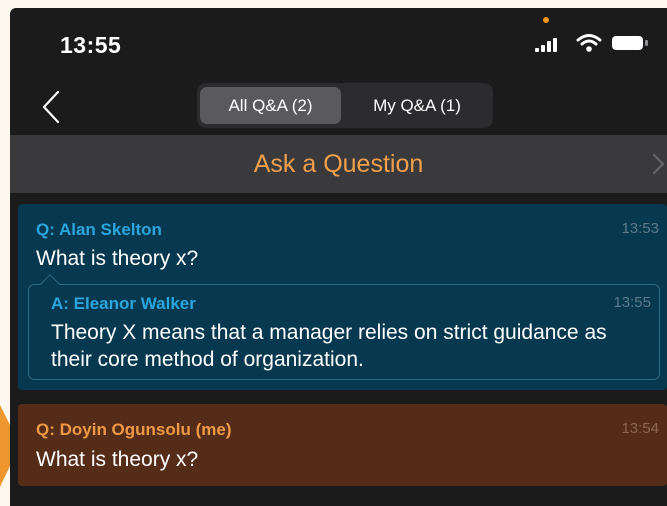  Describe the element at coordinates (91, 45) in the screenshot. I see `status-time: 13:55` at that location.